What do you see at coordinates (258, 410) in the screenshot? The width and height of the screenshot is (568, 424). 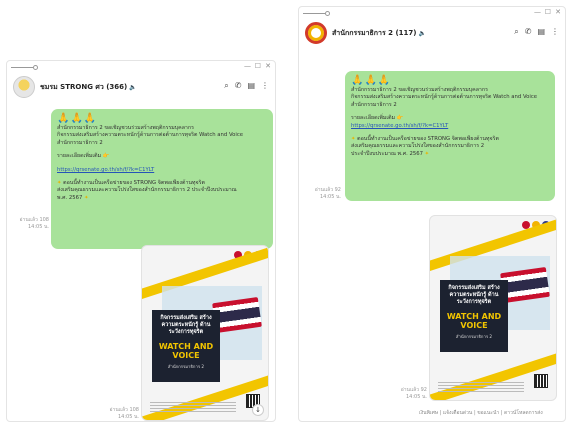 I see `download-icon: ↓` at bounding box center [258, 410].